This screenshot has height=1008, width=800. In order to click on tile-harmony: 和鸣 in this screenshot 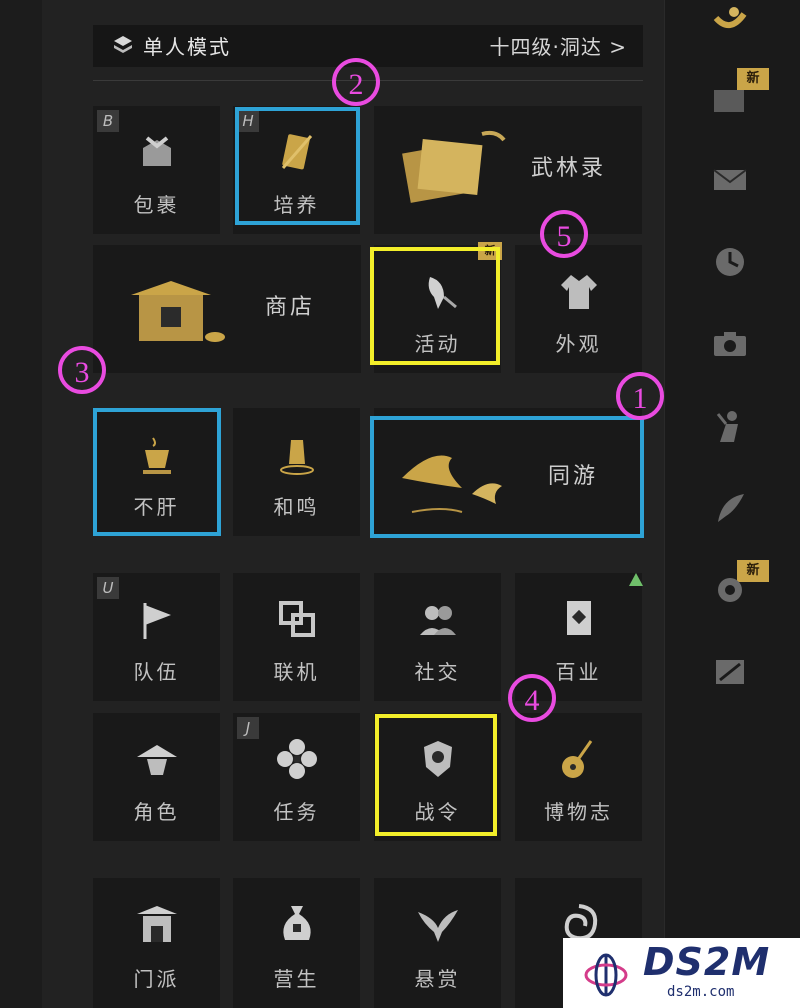, I will do `click(296, 472)`.